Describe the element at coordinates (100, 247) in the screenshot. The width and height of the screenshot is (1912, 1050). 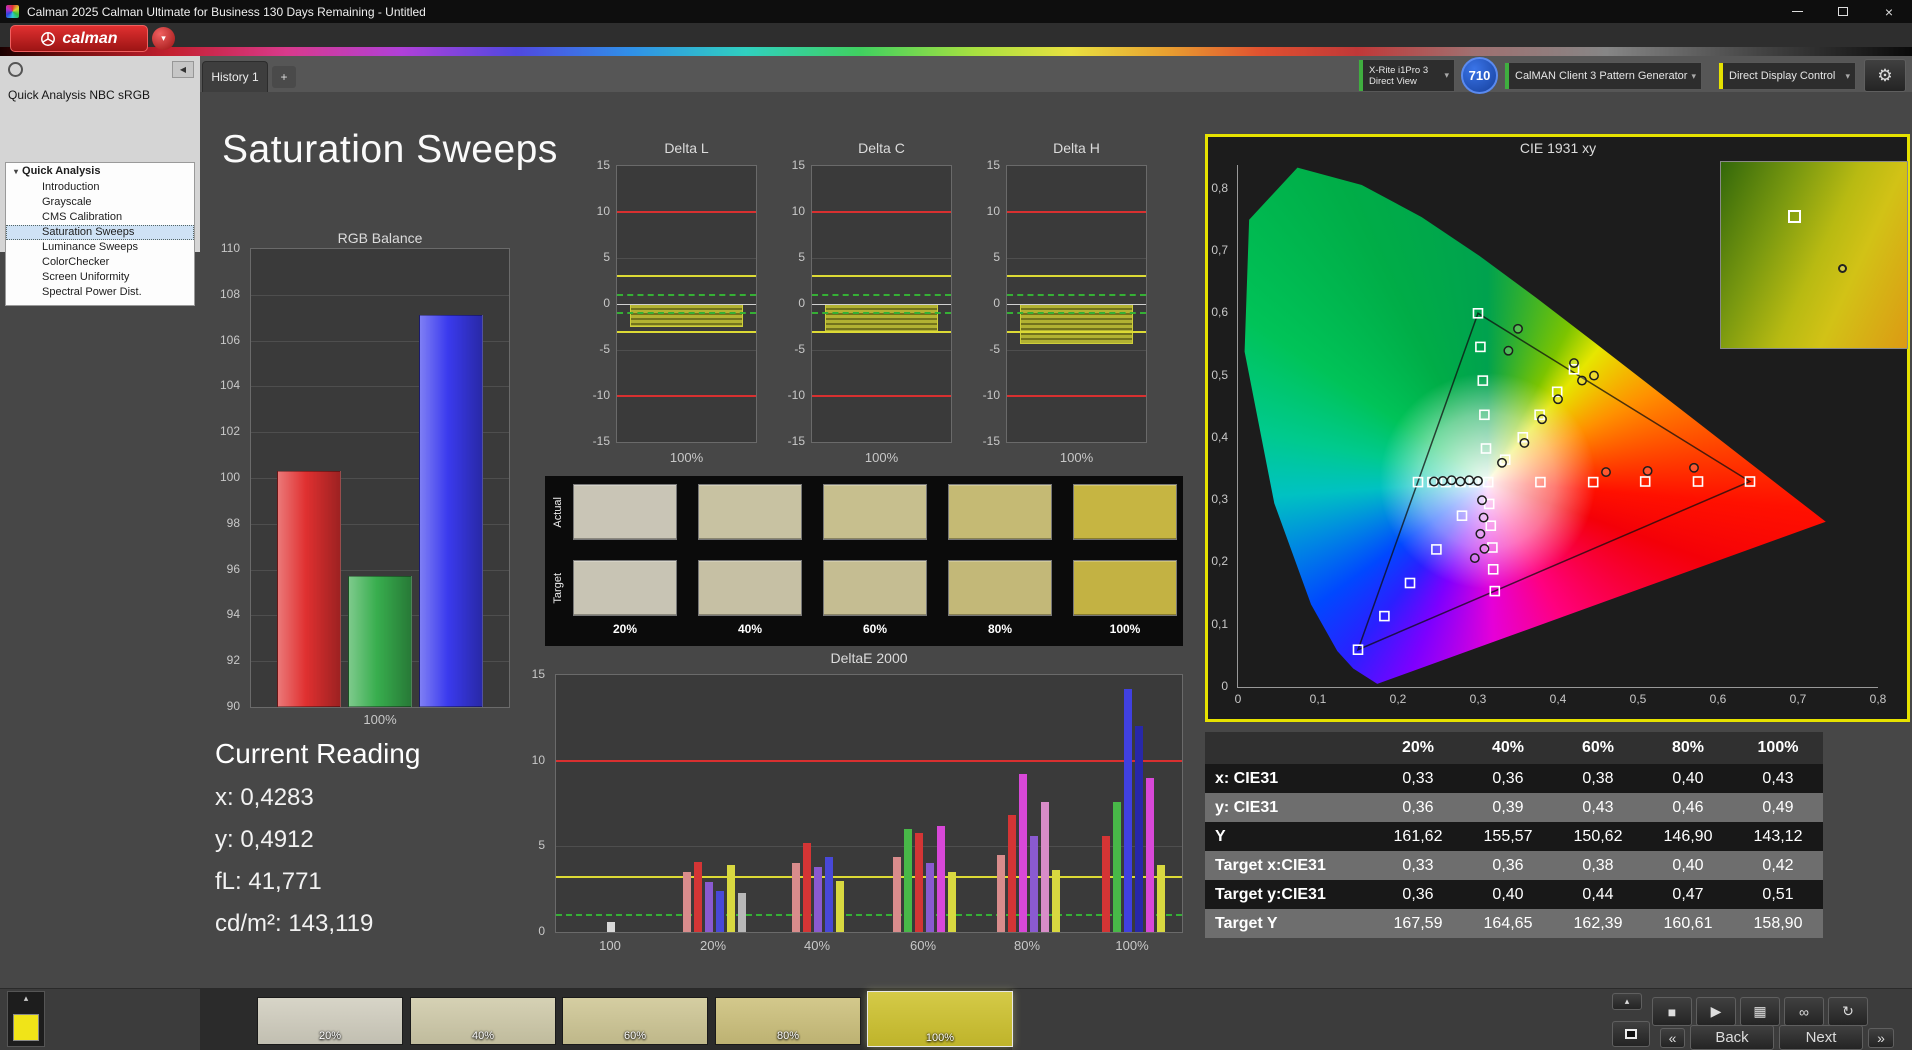
I see `sidebar-item-luminance-sweeps: Luminance Sweeps` at that location.